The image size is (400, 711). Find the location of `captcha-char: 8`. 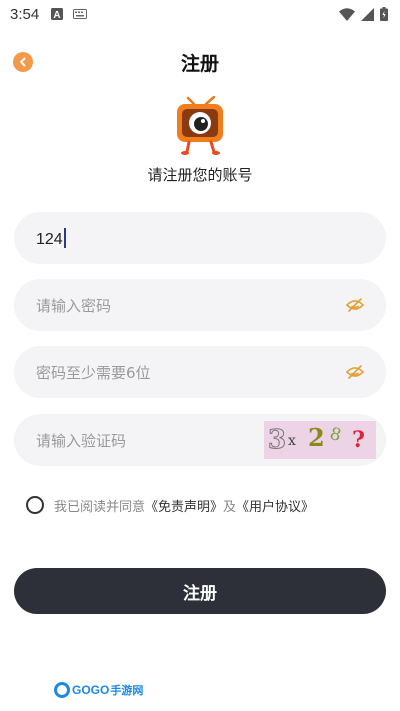

captcha-char: 8 is located at coordinates (335, 435).